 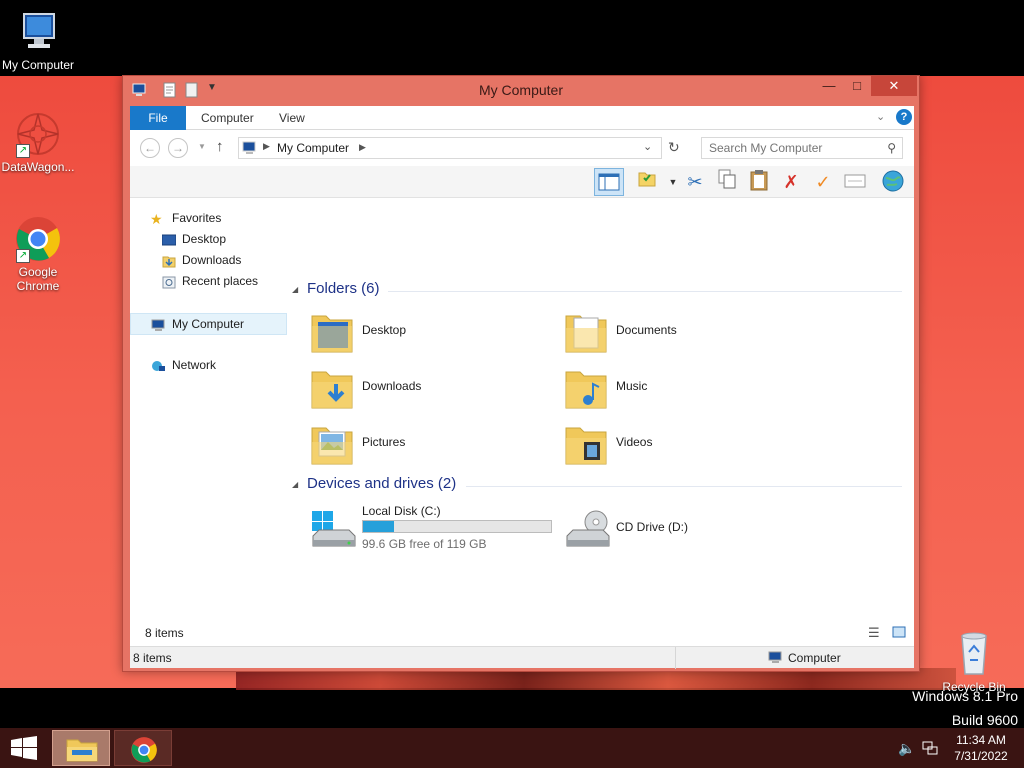 What do you see at coordinates (157, 365) in the screenshot?
I see `network-icon` at bounding box center [157, 365].